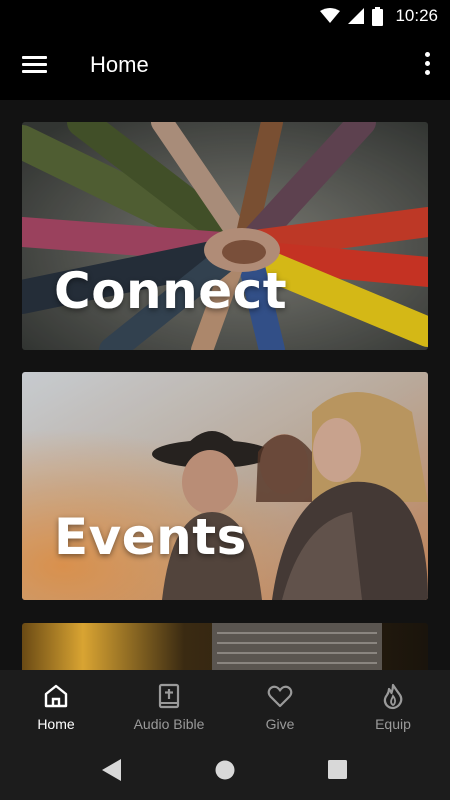 This screenshot has height=800, width=450. Describe the element at coordinates (169, 696) in the screenshot. I see `bible-icon` at that location.